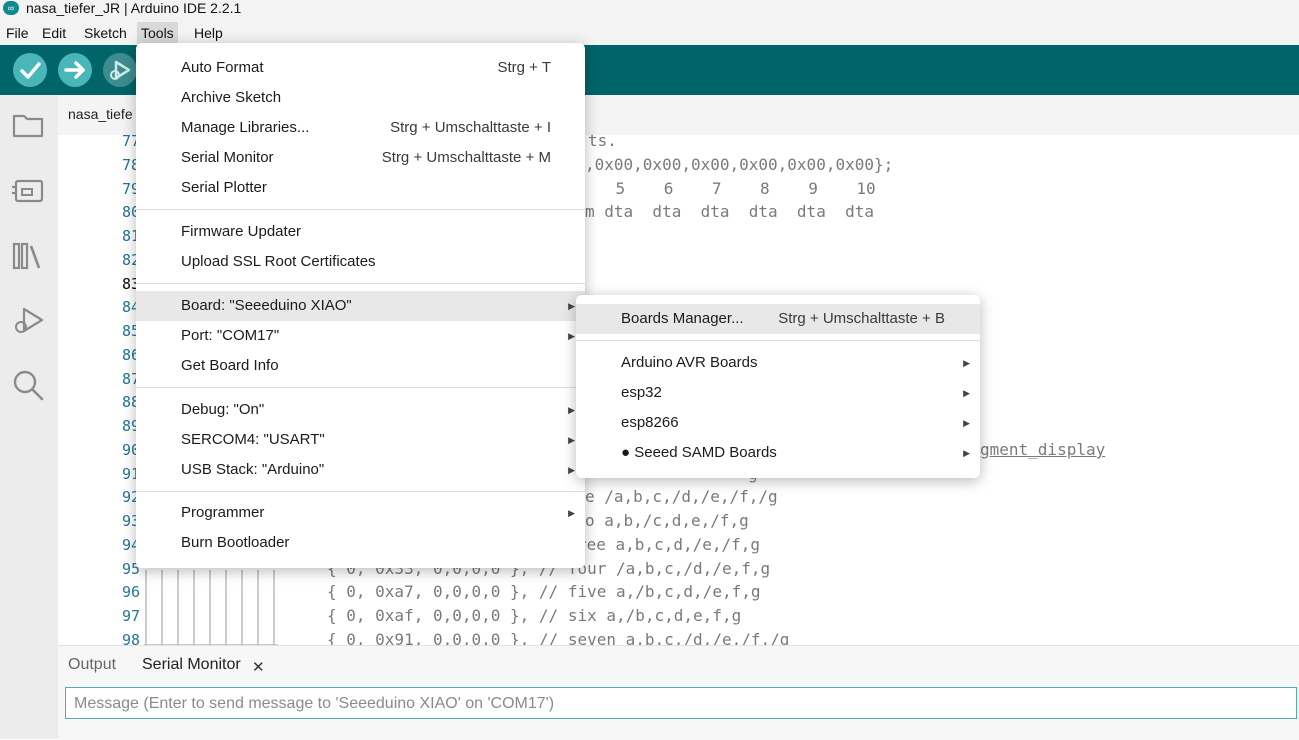  Describe the element at coordinates (230, 335) in the screenshot. I see `menu-item-label: Port: "COM17"` at that location.